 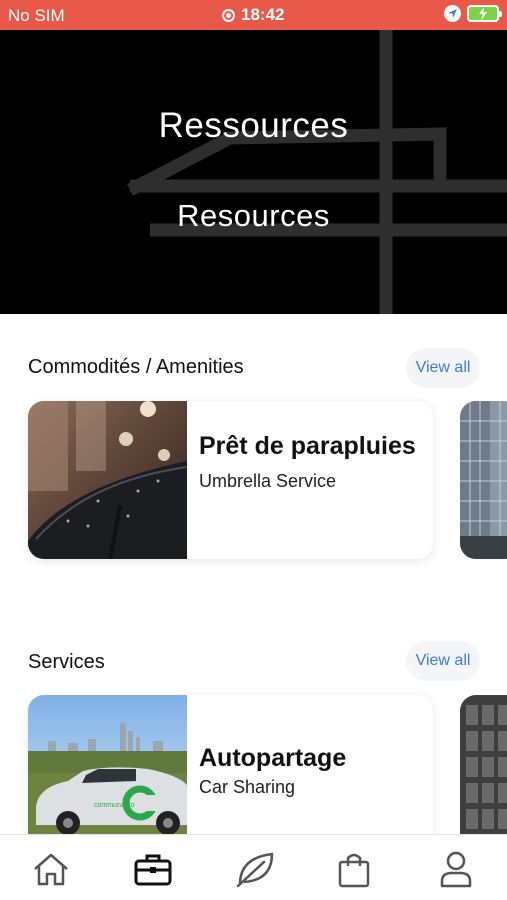 I want to click on carrier-label: No SIM, so click(x=36, y=15).